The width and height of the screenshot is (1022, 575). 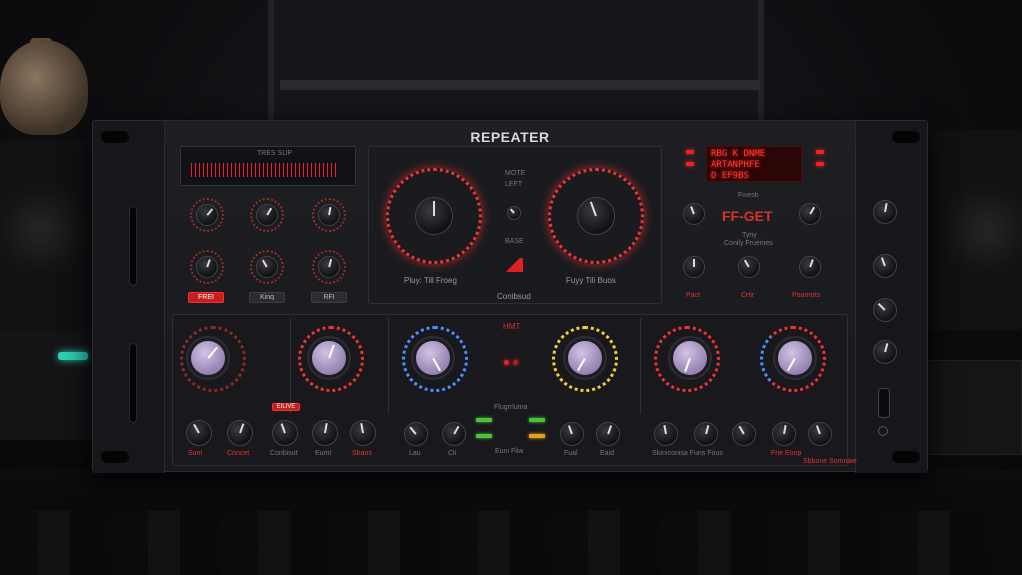 What do you see at coordinates (830, 461) in the screenshot?
I see `sbbone-label: Sbbone Somnaie` at bounding box center [830, 461].